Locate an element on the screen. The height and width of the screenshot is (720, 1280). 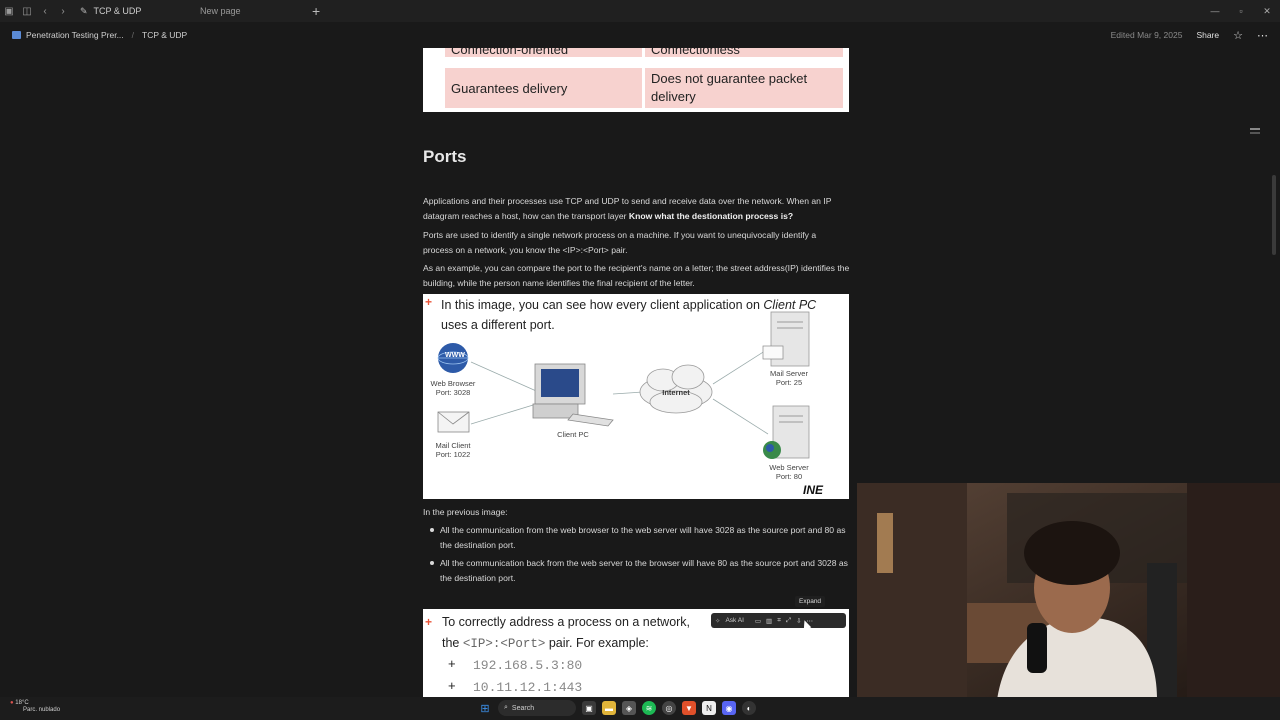
maximize-icon: ▫ is located at coordinates (1241, 11).